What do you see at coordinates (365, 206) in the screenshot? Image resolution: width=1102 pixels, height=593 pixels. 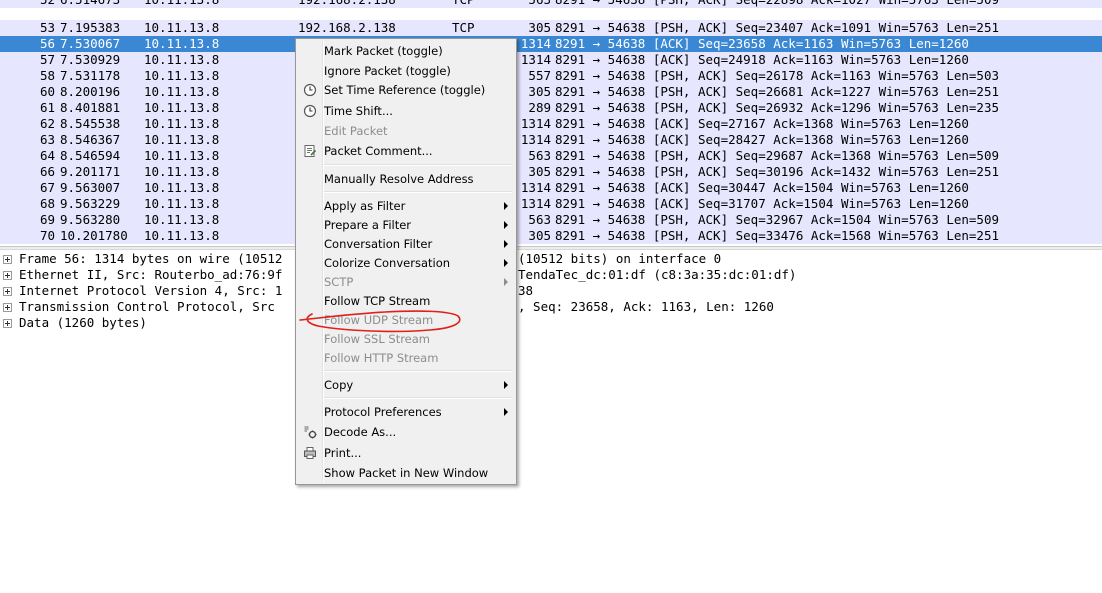 I see `menu-item-label: Apply as Filter` at bounding box center [365, 206].